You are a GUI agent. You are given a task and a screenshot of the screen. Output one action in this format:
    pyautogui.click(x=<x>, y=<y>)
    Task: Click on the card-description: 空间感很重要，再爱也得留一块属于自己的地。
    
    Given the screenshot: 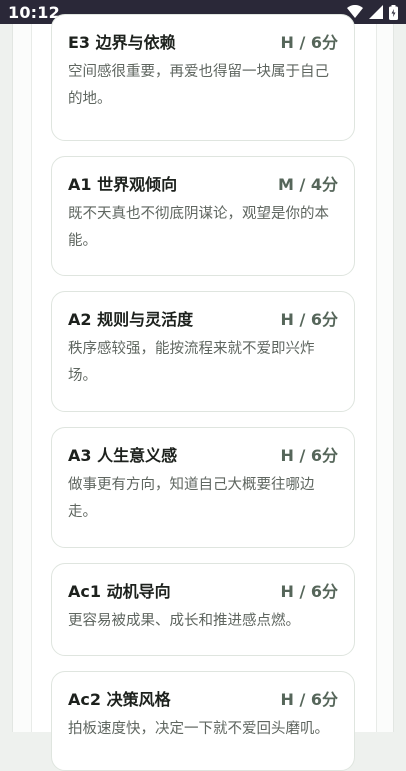 What is the action you would take?
    pyautogui.click(x=198, y=85)
    